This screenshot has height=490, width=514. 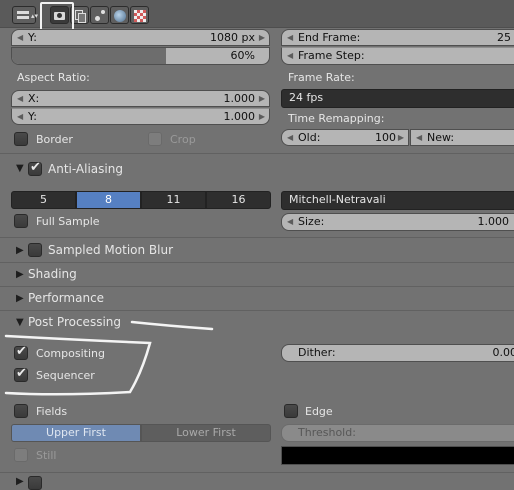 I want to click on annotation-strokes, so click(x=109, y=358).